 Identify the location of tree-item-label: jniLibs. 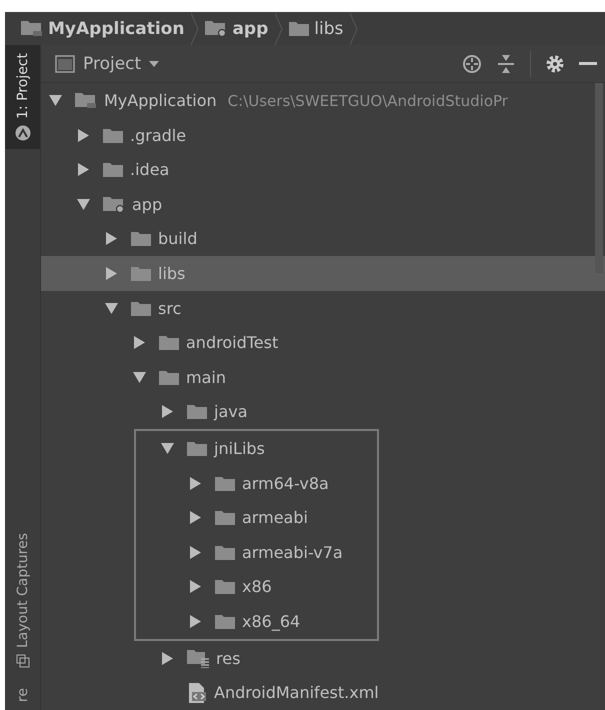
(239, 448).